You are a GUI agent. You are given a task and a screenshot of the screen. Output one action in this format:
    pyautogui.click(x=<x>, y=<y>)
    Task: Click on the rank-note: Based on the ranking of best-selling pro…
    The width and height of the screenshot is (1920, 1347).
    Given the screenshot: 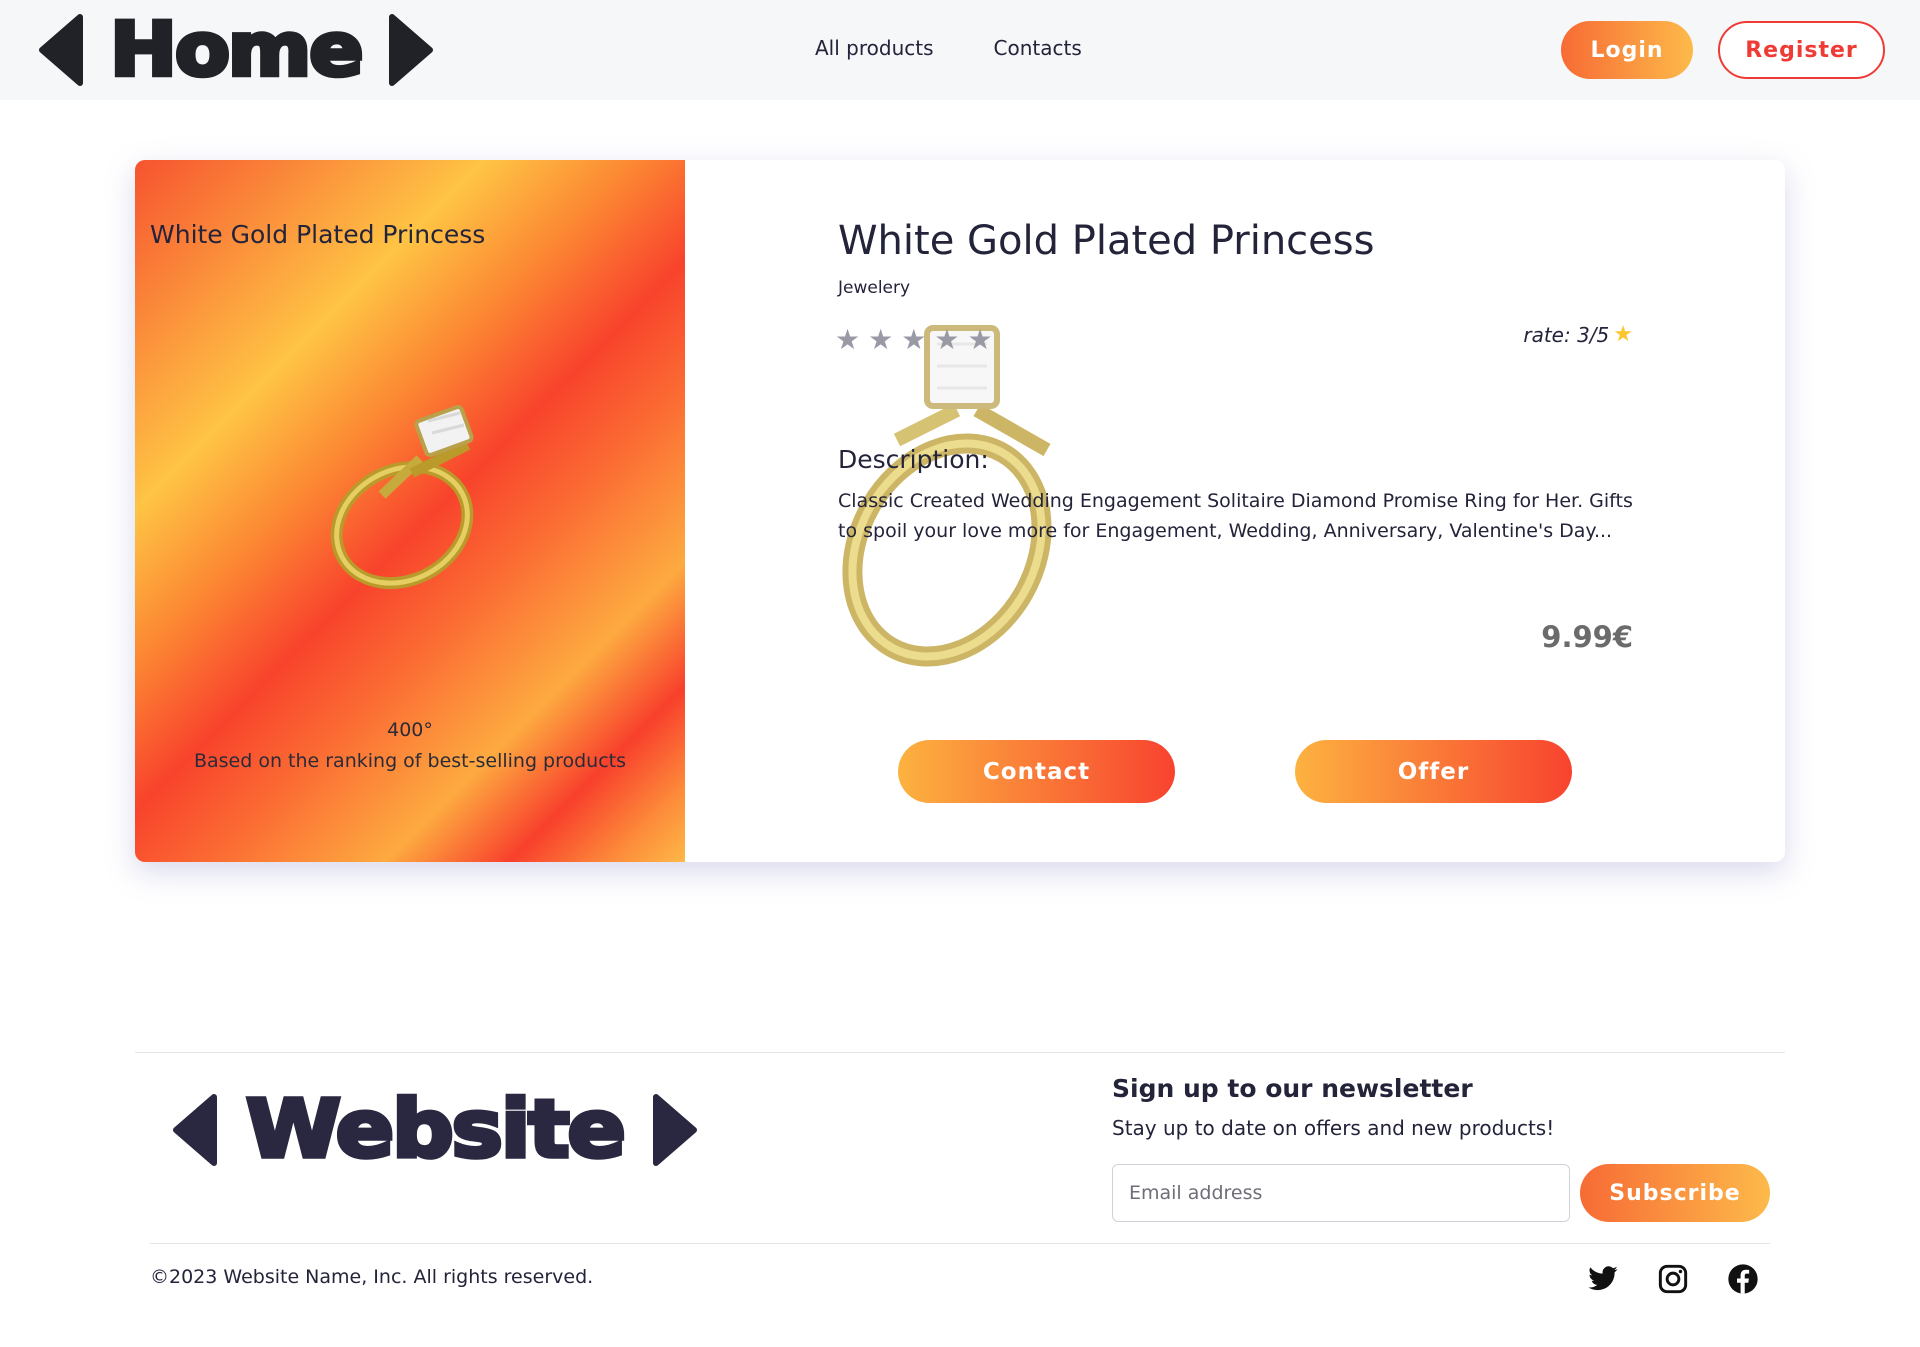 What is the action you would take?
    pyautogui.click(x=410, y=761)
    